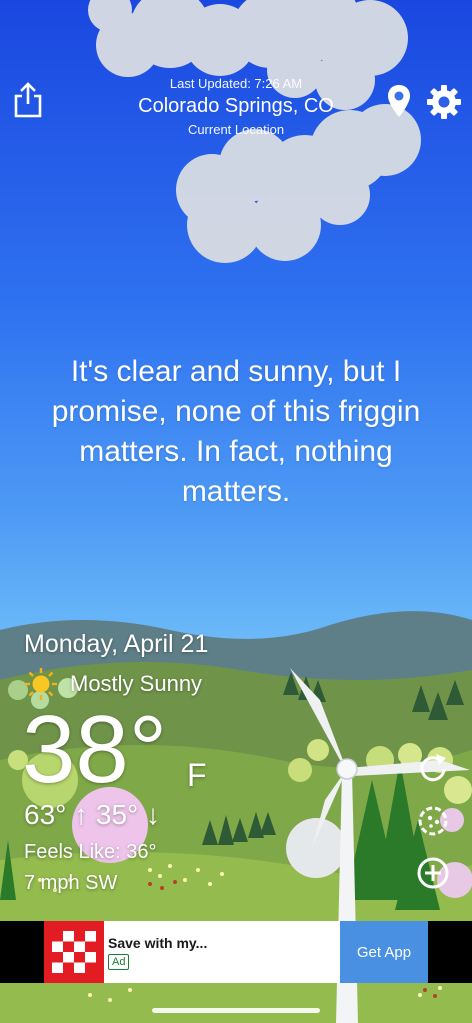 The height and width of the screenshot is (1023, 472). What do you see at coordinates (236, 1010) in the screenshot?
I see `home-indicator` at bounding box center [236, 1010].